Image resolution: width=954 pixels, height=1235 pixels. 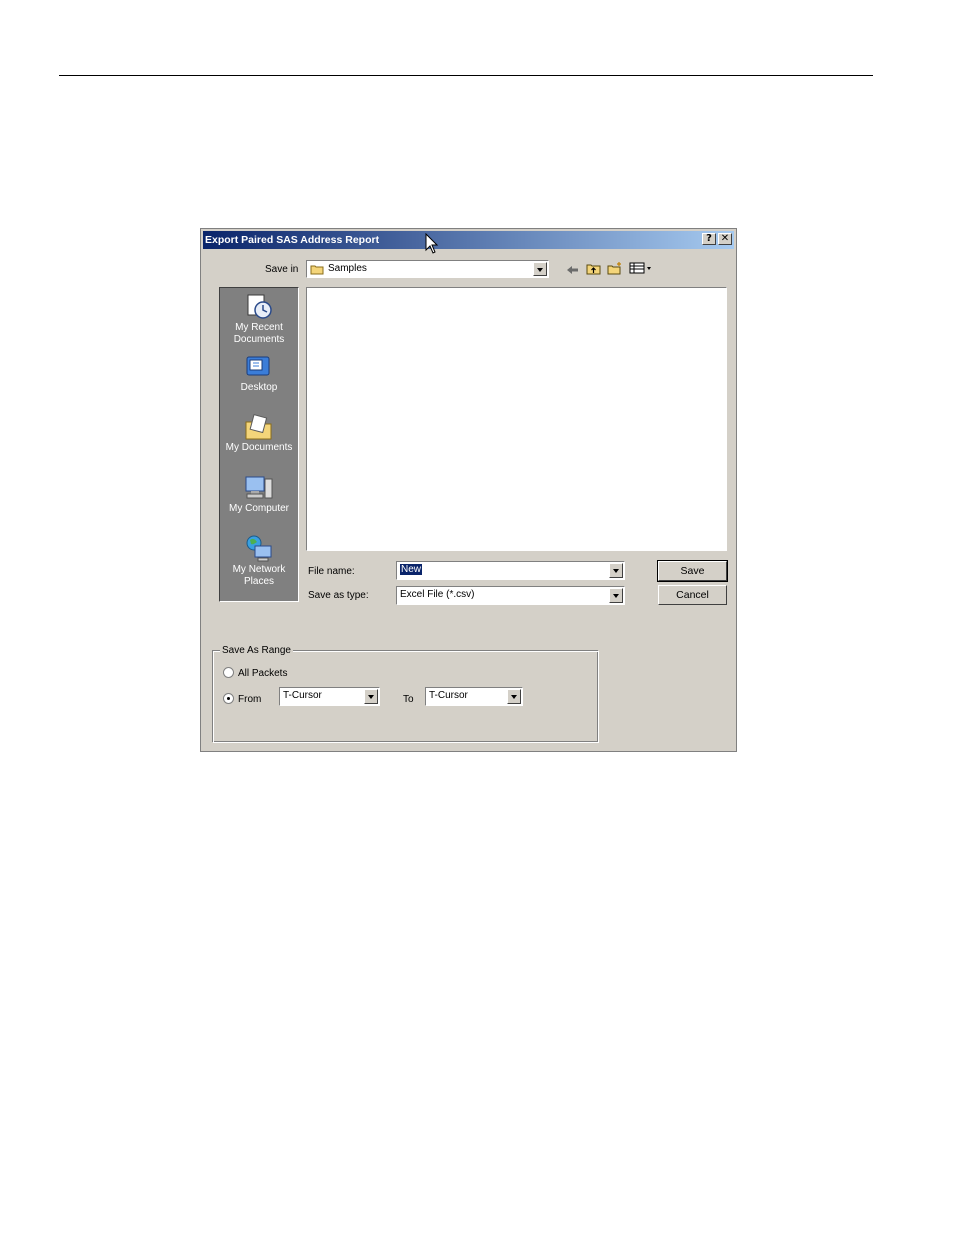 What do you see at coordinates (540, 269) in the screenshot?
I see `save-in-dropdown-button` at bounding box center [540, 269].